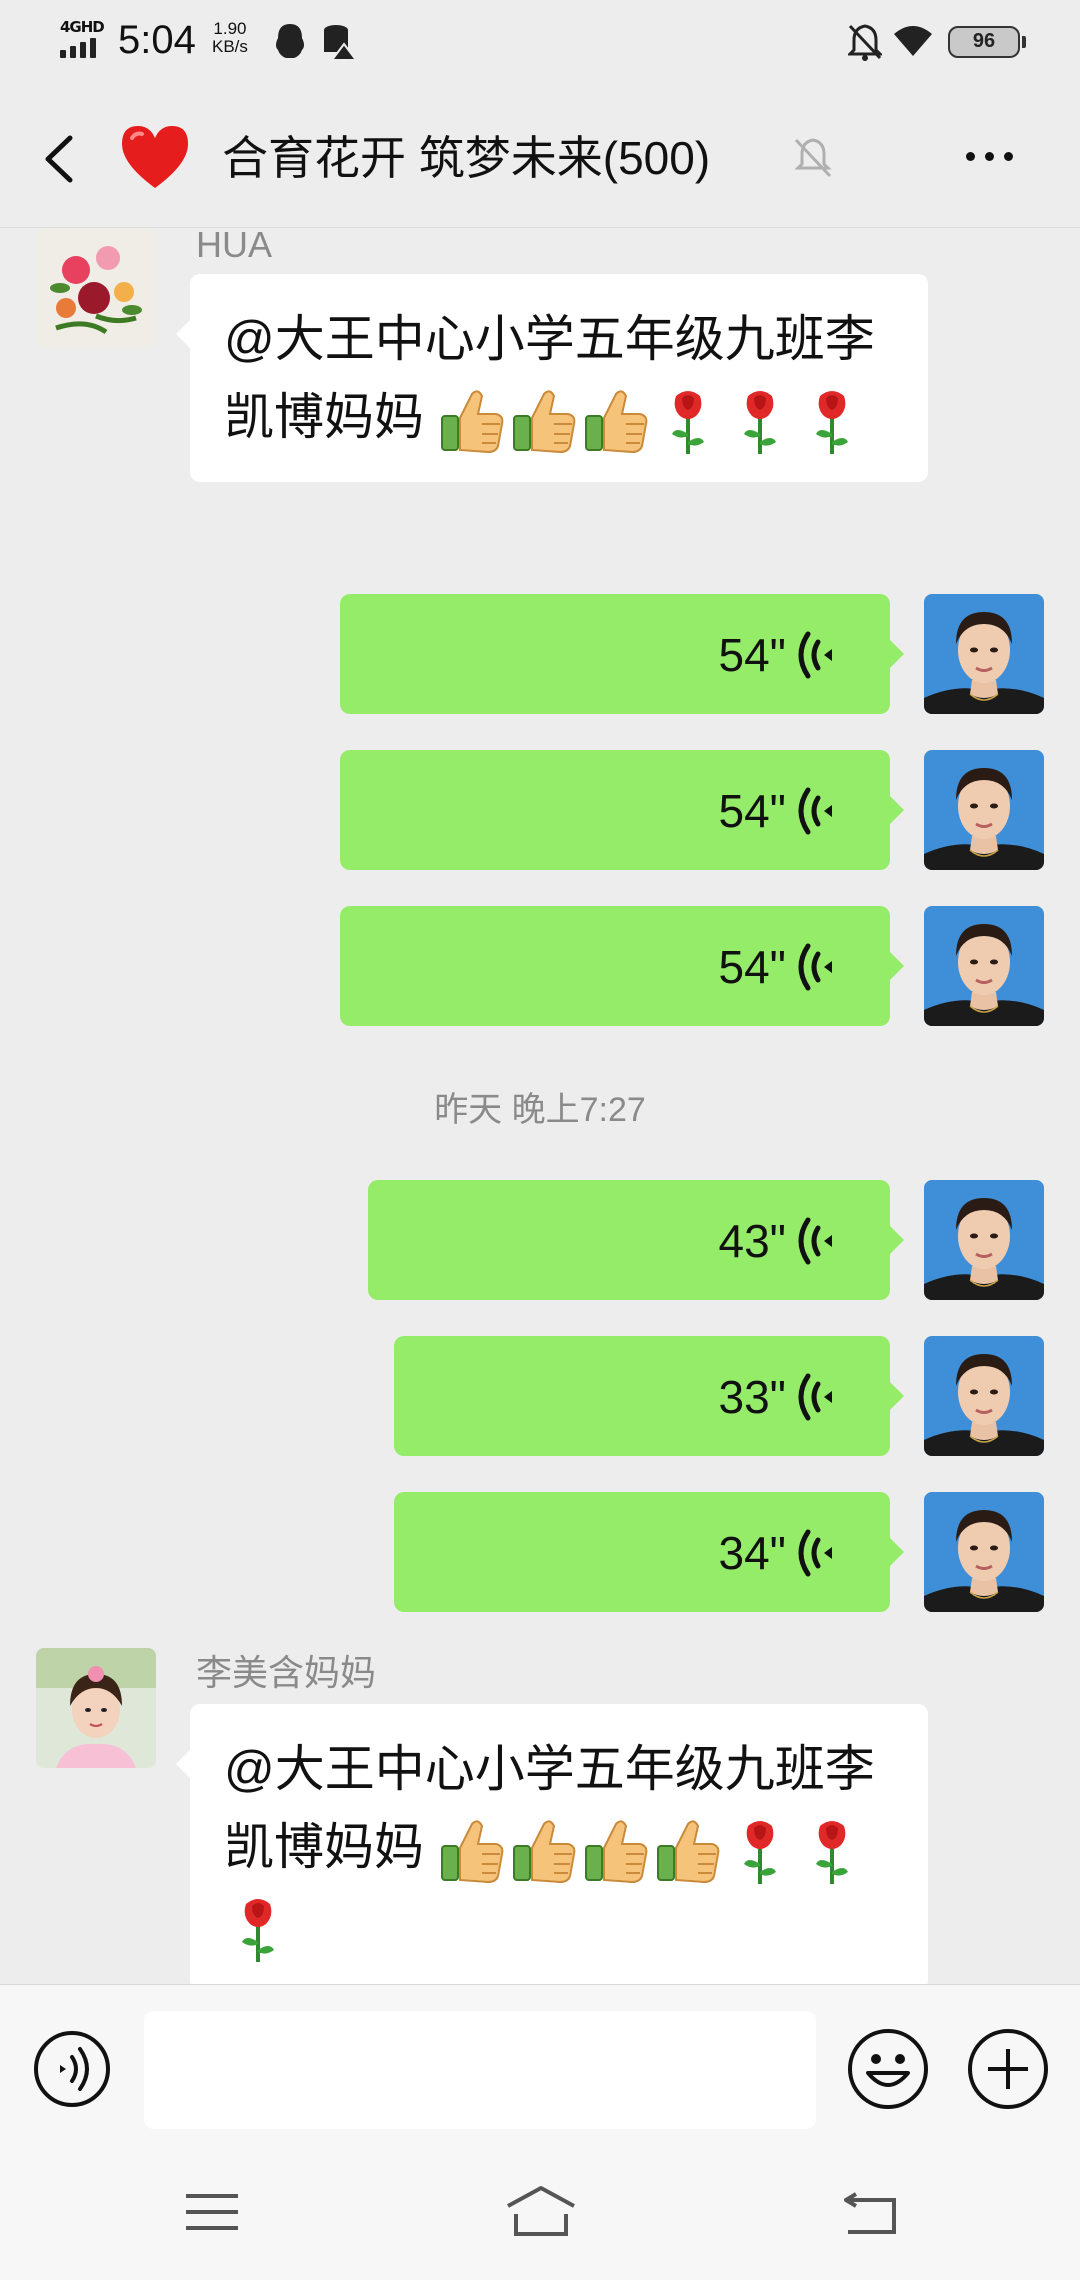 The width and height of the screenshot is (1080, 2280). Describe the element at coordinates (888, 2069) in the screenshot. I see `emoji-icon` at that location.